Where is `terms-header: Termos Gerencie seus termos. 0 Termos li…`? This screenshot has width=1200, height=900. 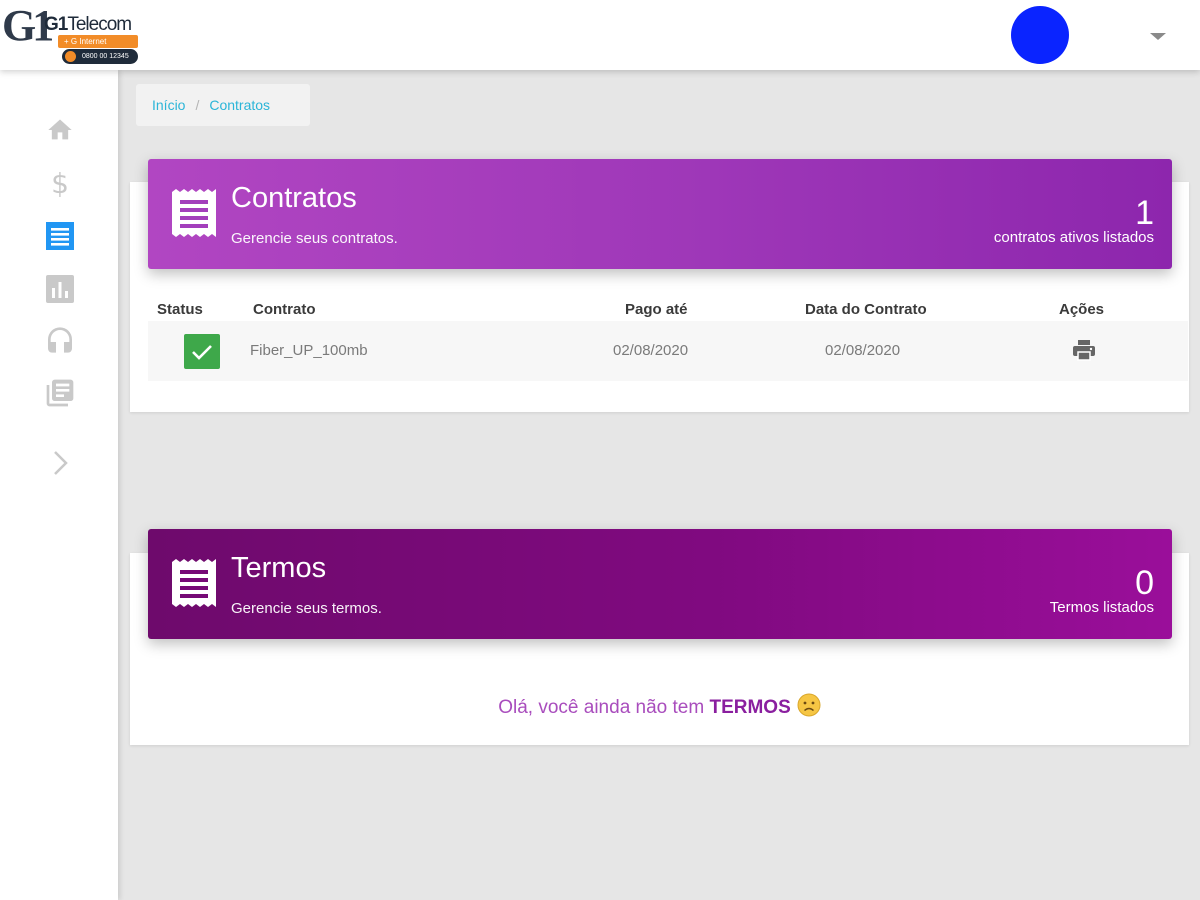
terms-header: Termos Gerencie seus termos. 0 Termos li… is located at coordinates (660, 584).